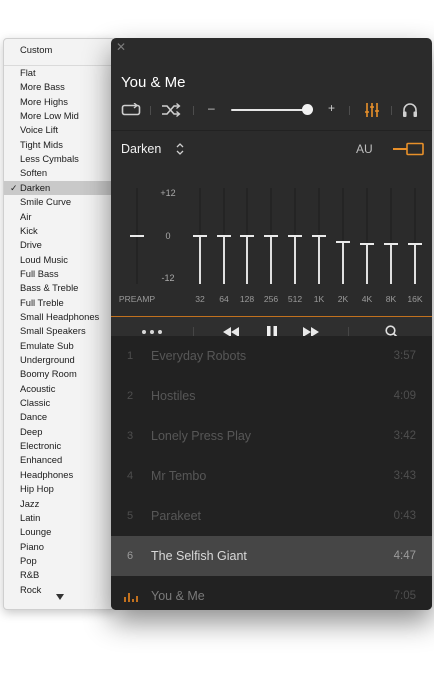 The height and width of the screenshot is (684, 434). Describe the element at coordinates (39, 130) in the screenshot. I see `menu-item-label: Voice Lift` at that location.